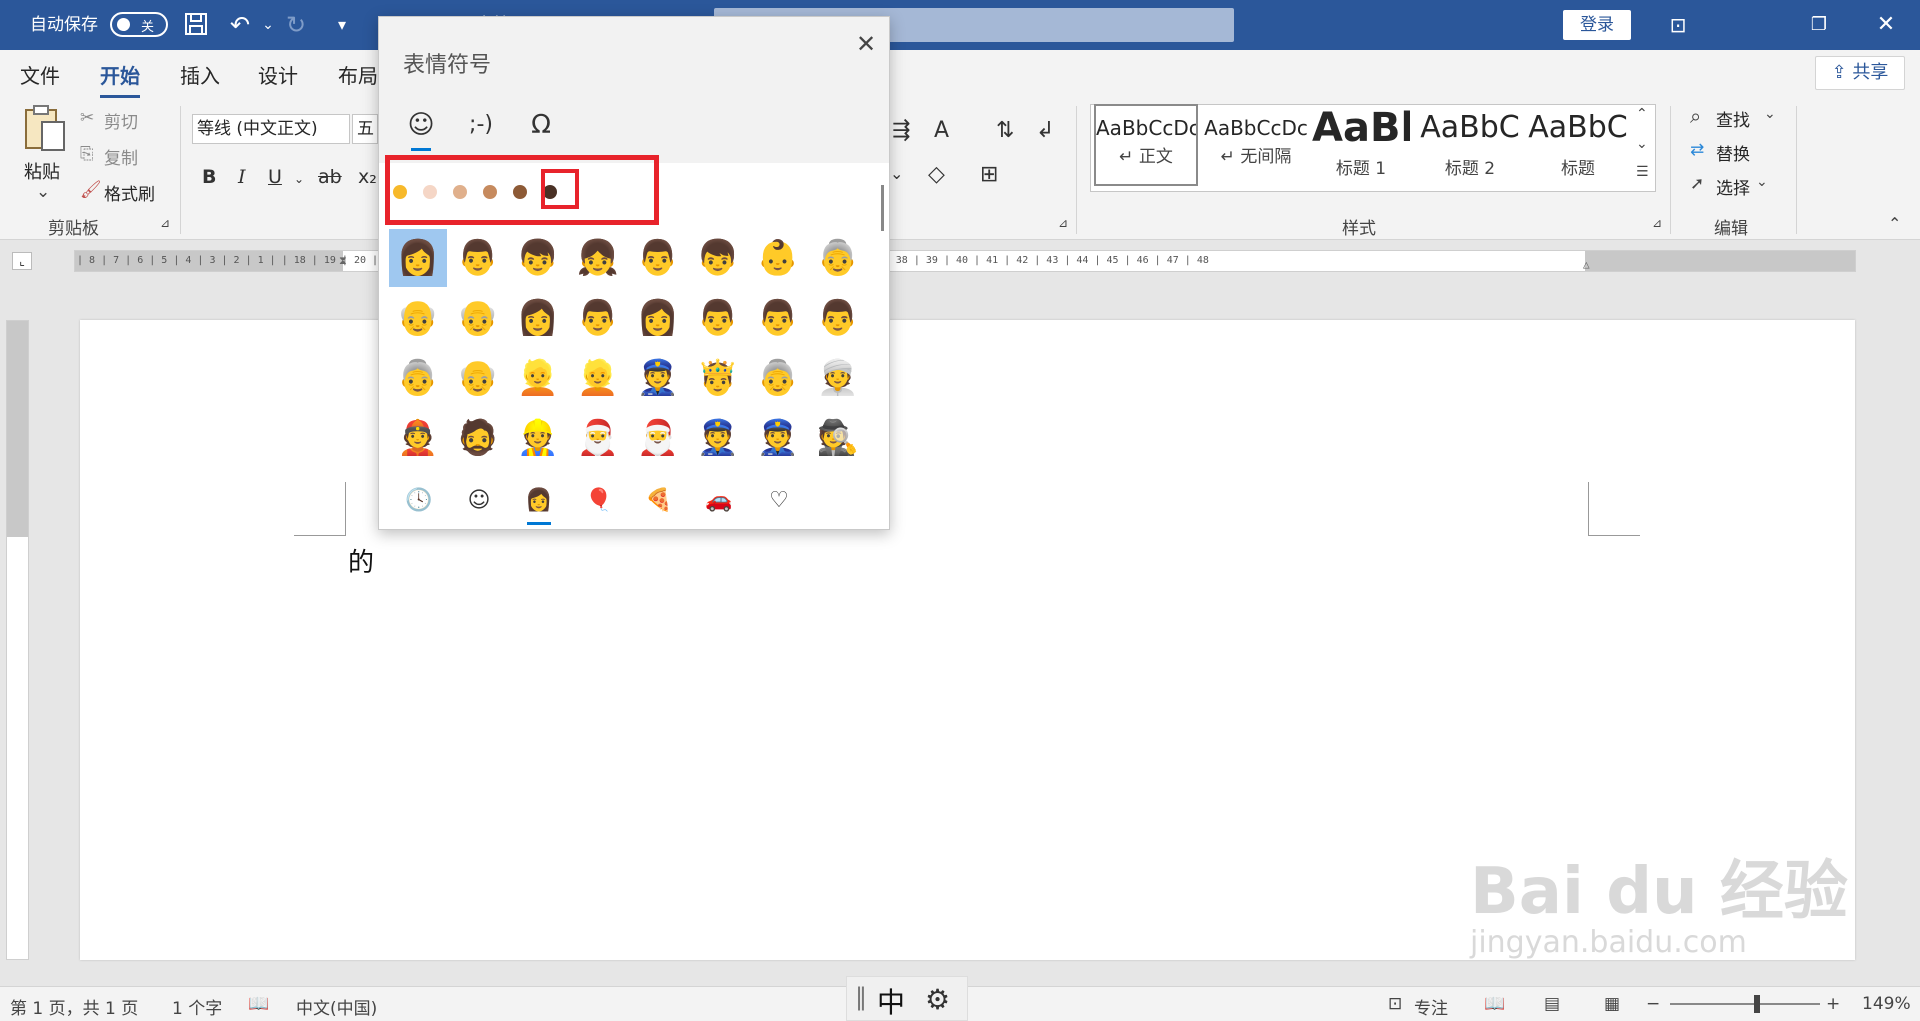 This screenshot has width=1920, height=1021. What do you see at coordinates (129, 192) in the screenshot?
I see `format-painter-button: 格式刷` at bounding box center [129, 192].